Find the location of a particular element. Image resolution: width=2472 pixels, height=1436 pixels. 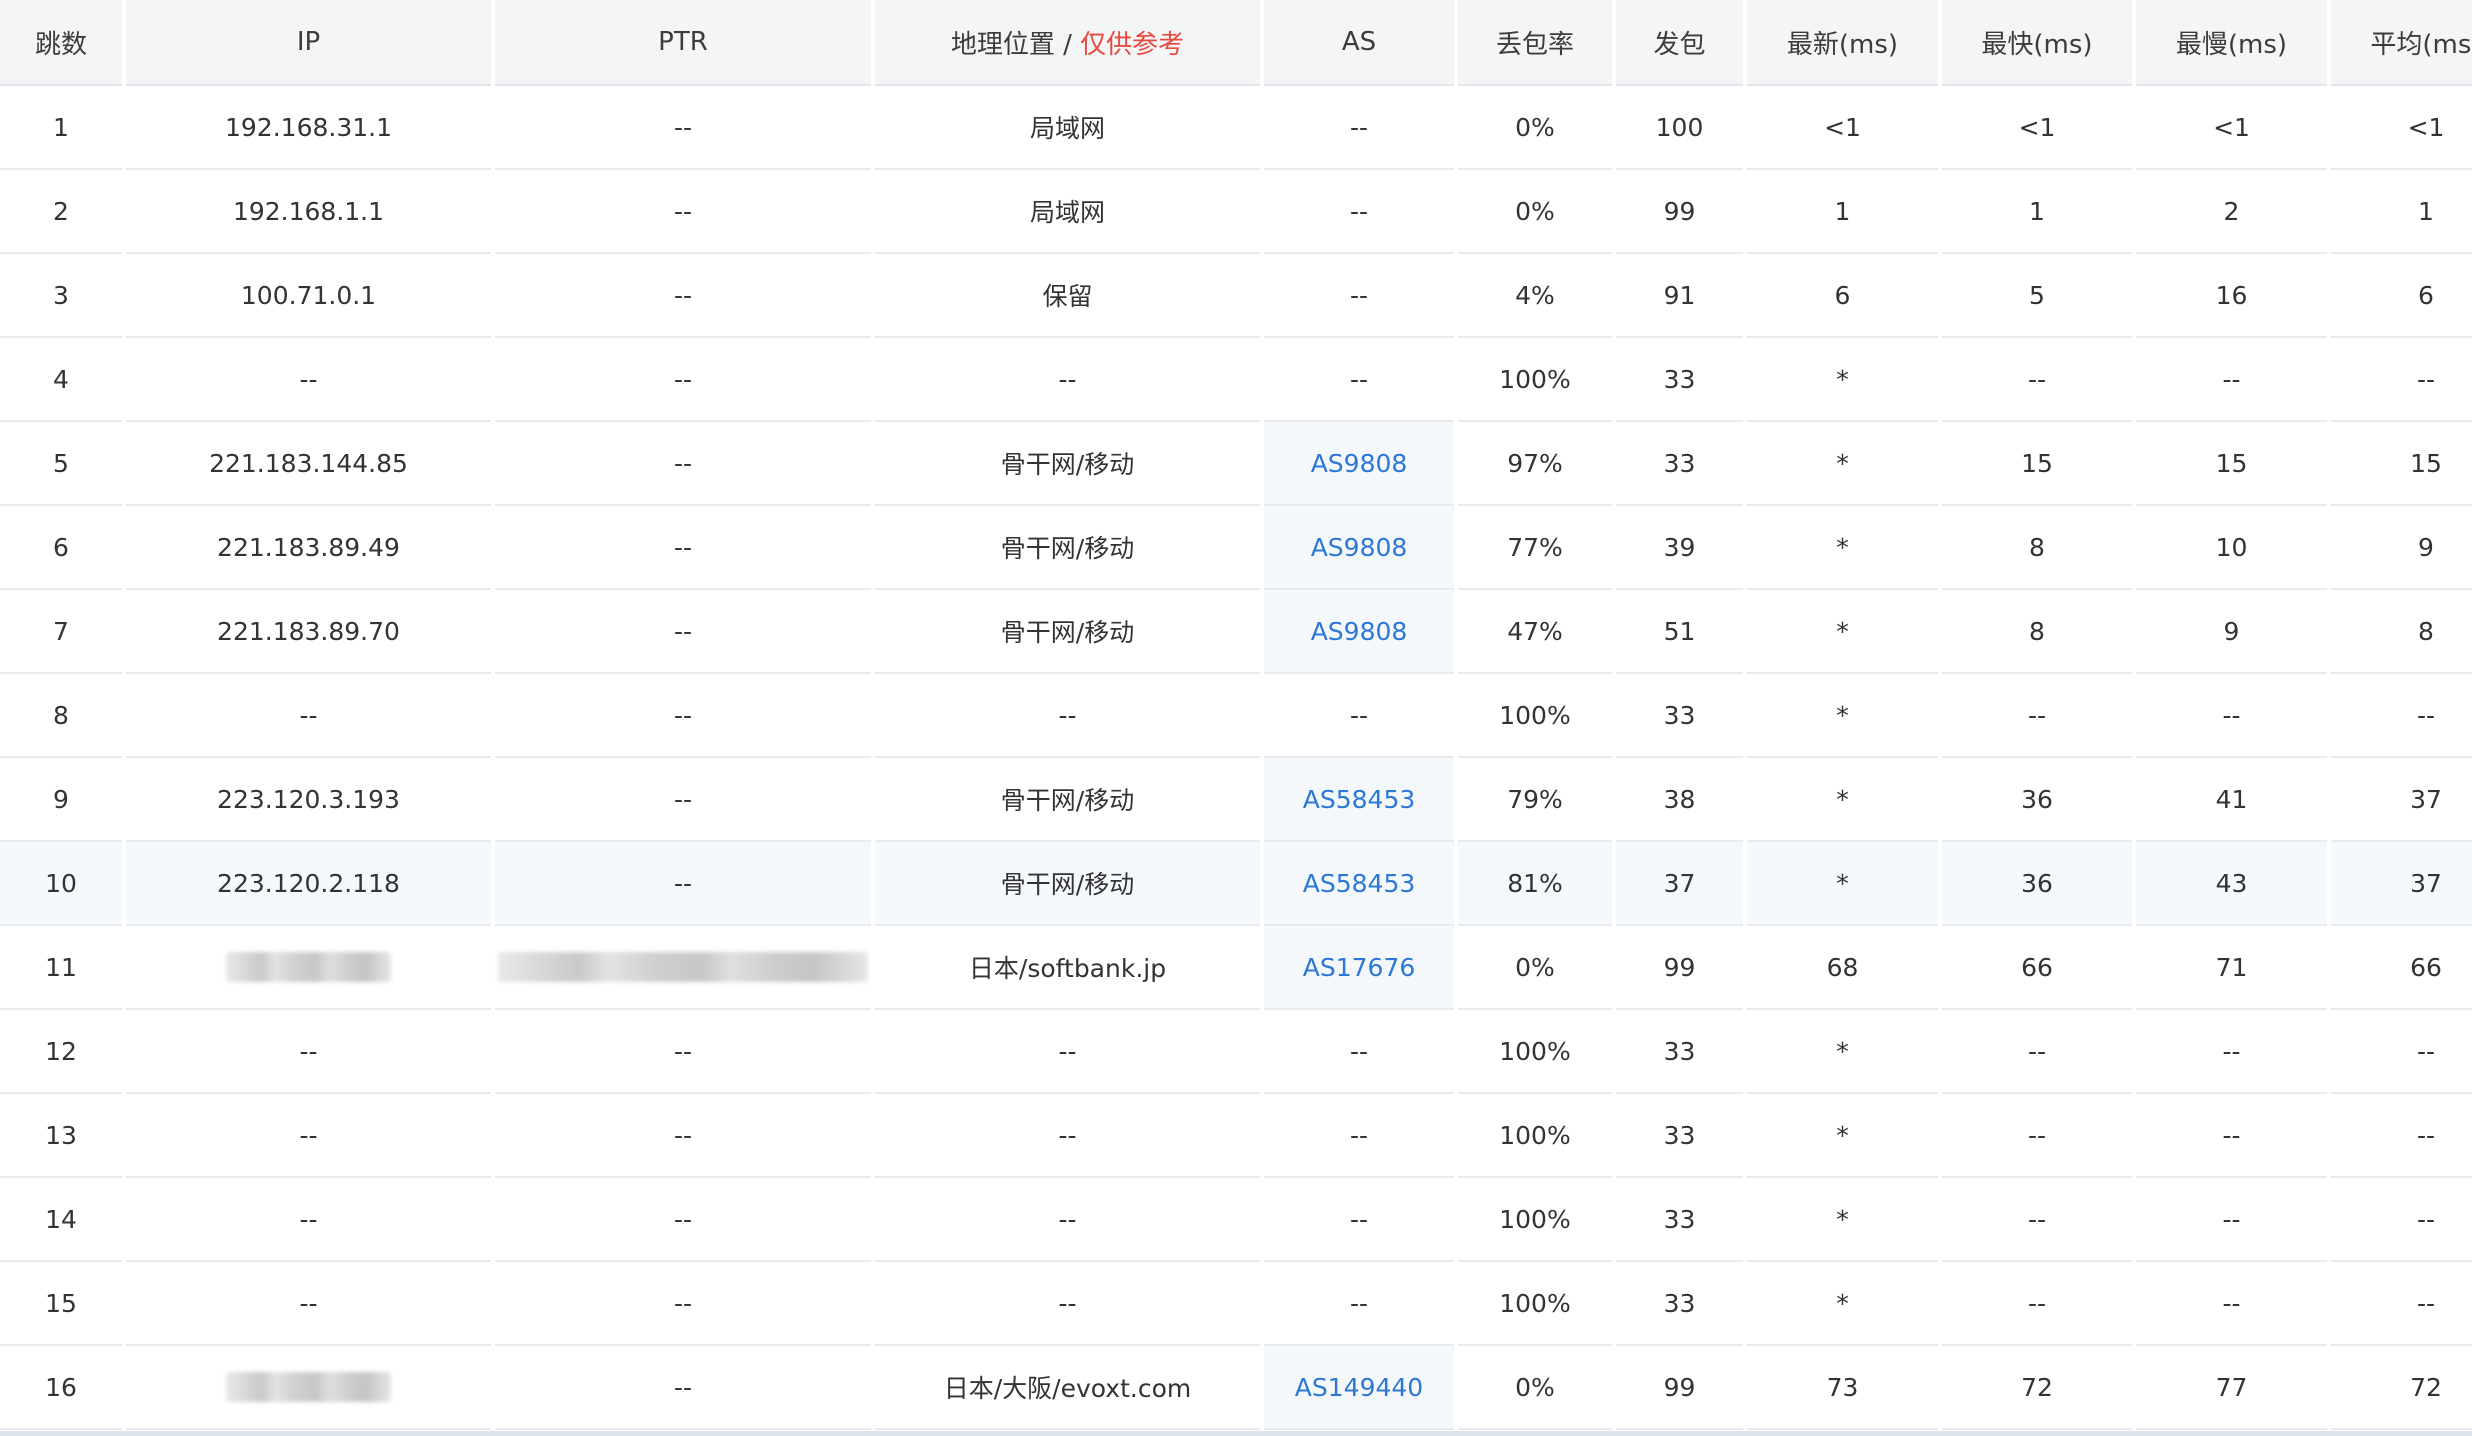

cell-value: 7 is located at coordinates (61, 631).